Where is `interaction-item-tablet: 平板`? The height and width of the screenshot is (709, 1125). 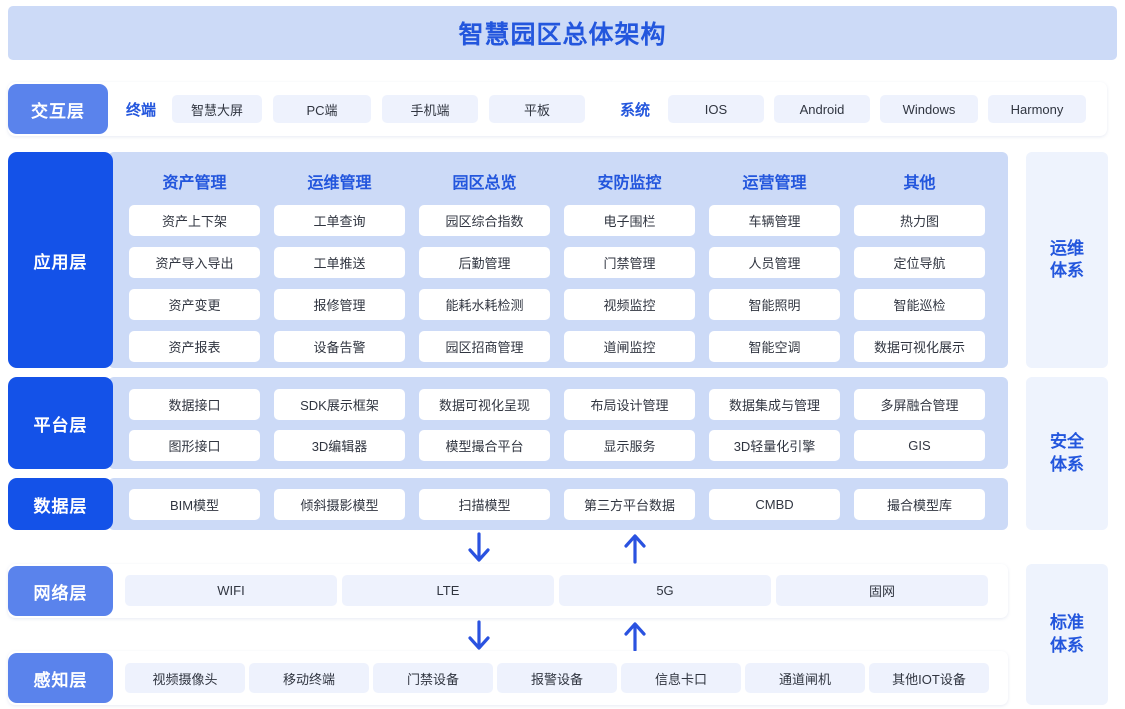
interaction-item-tablet: 平板 is located at coordinates (537, 109).